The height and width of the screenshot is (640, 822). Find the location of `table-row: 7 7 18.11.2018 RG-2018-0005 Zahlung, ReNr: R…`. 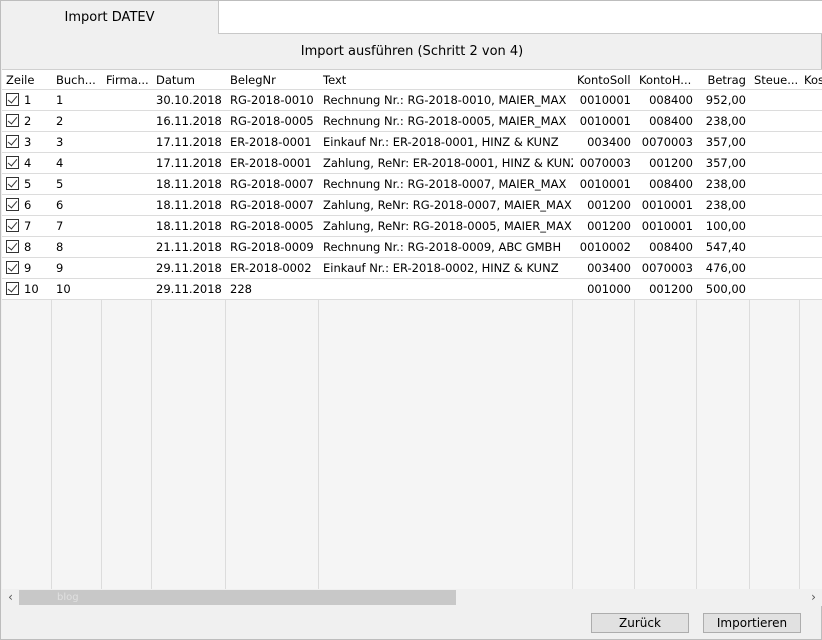

table-row: 7 7 18.11.2018 RG-2018-0005 Zahlung, ReNr: R… is located at coordinates (412, 226).